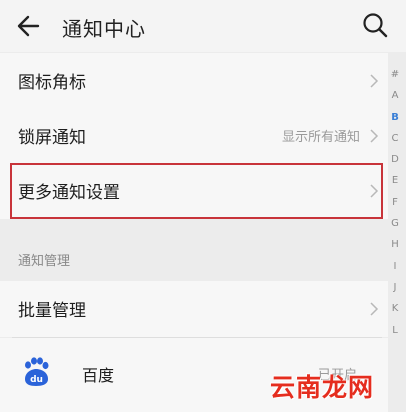 The width and height of the screenshot is (406, 412). I want to click on index-letter: A, so click(395, 95).